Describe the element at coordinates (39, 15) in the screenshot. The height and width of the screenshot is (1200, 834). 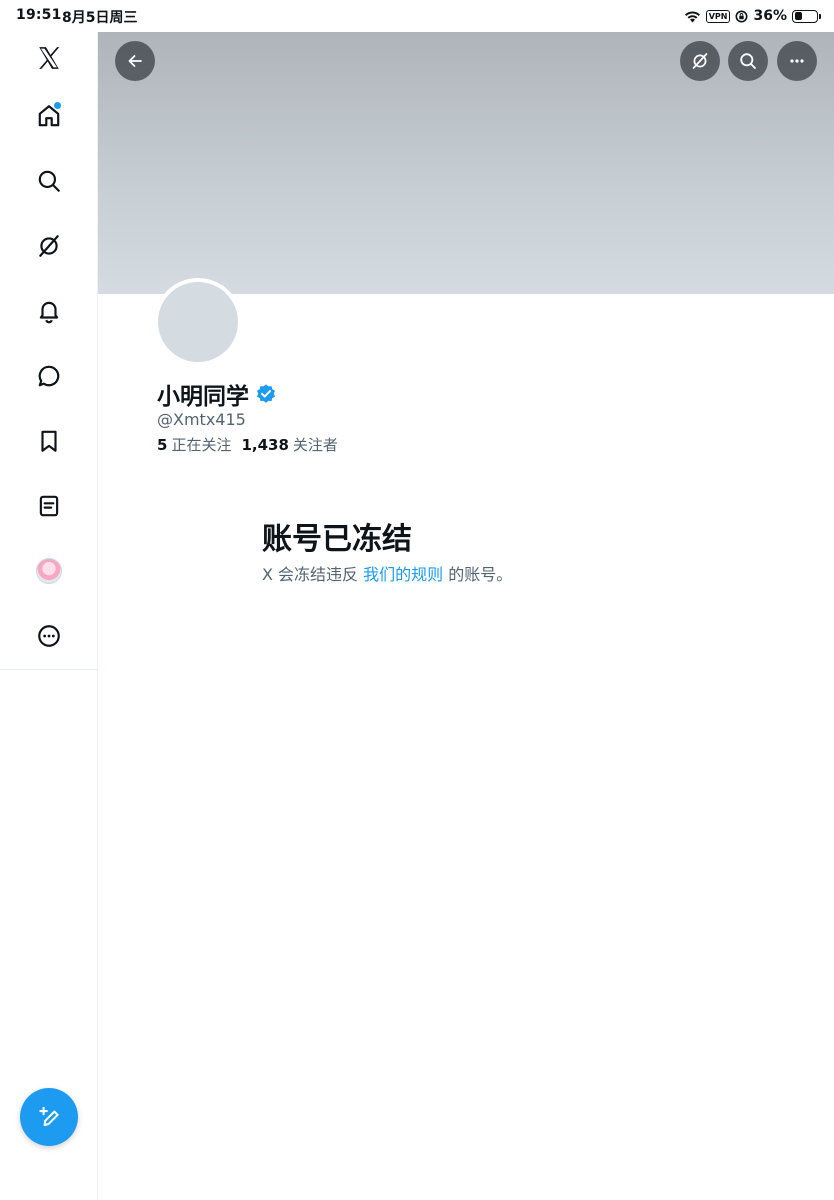
I see `status-time: 19:51` at that location.